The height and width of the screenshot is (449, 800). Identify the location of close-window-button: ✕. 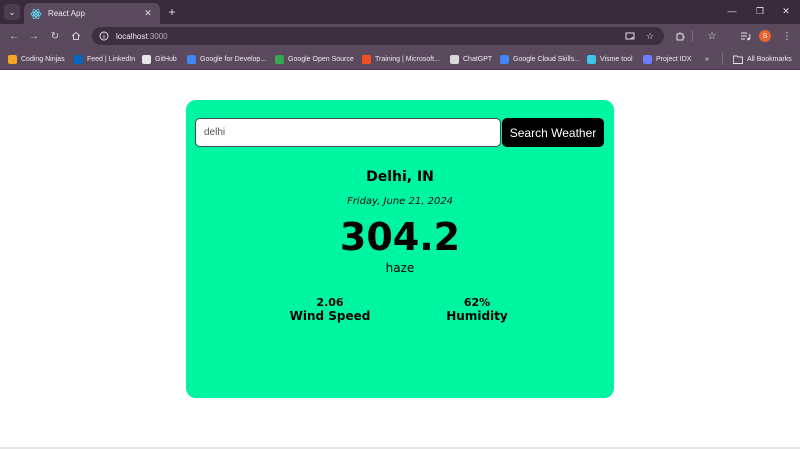
(786, 11).